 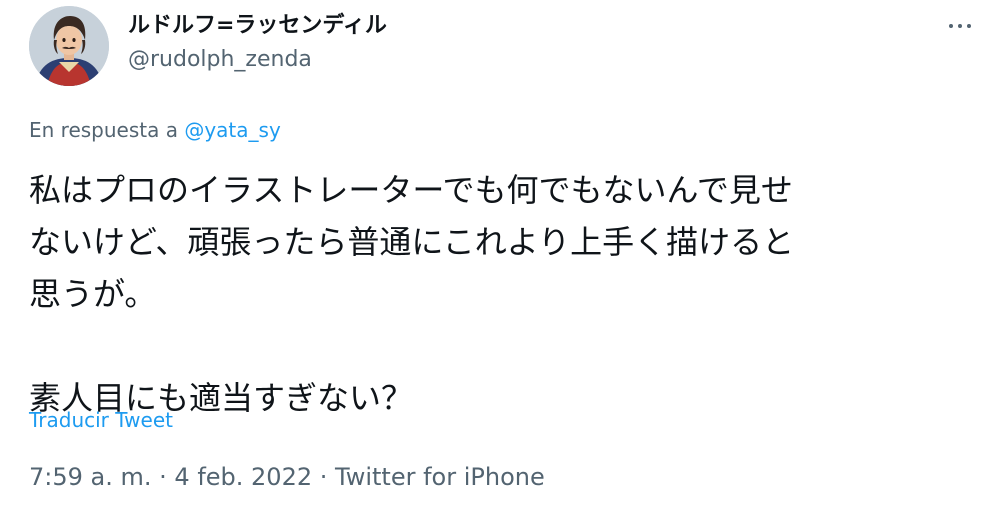 I want to click on reply-context: En respuesta a @yata_sy, so click(x=155, y=130).